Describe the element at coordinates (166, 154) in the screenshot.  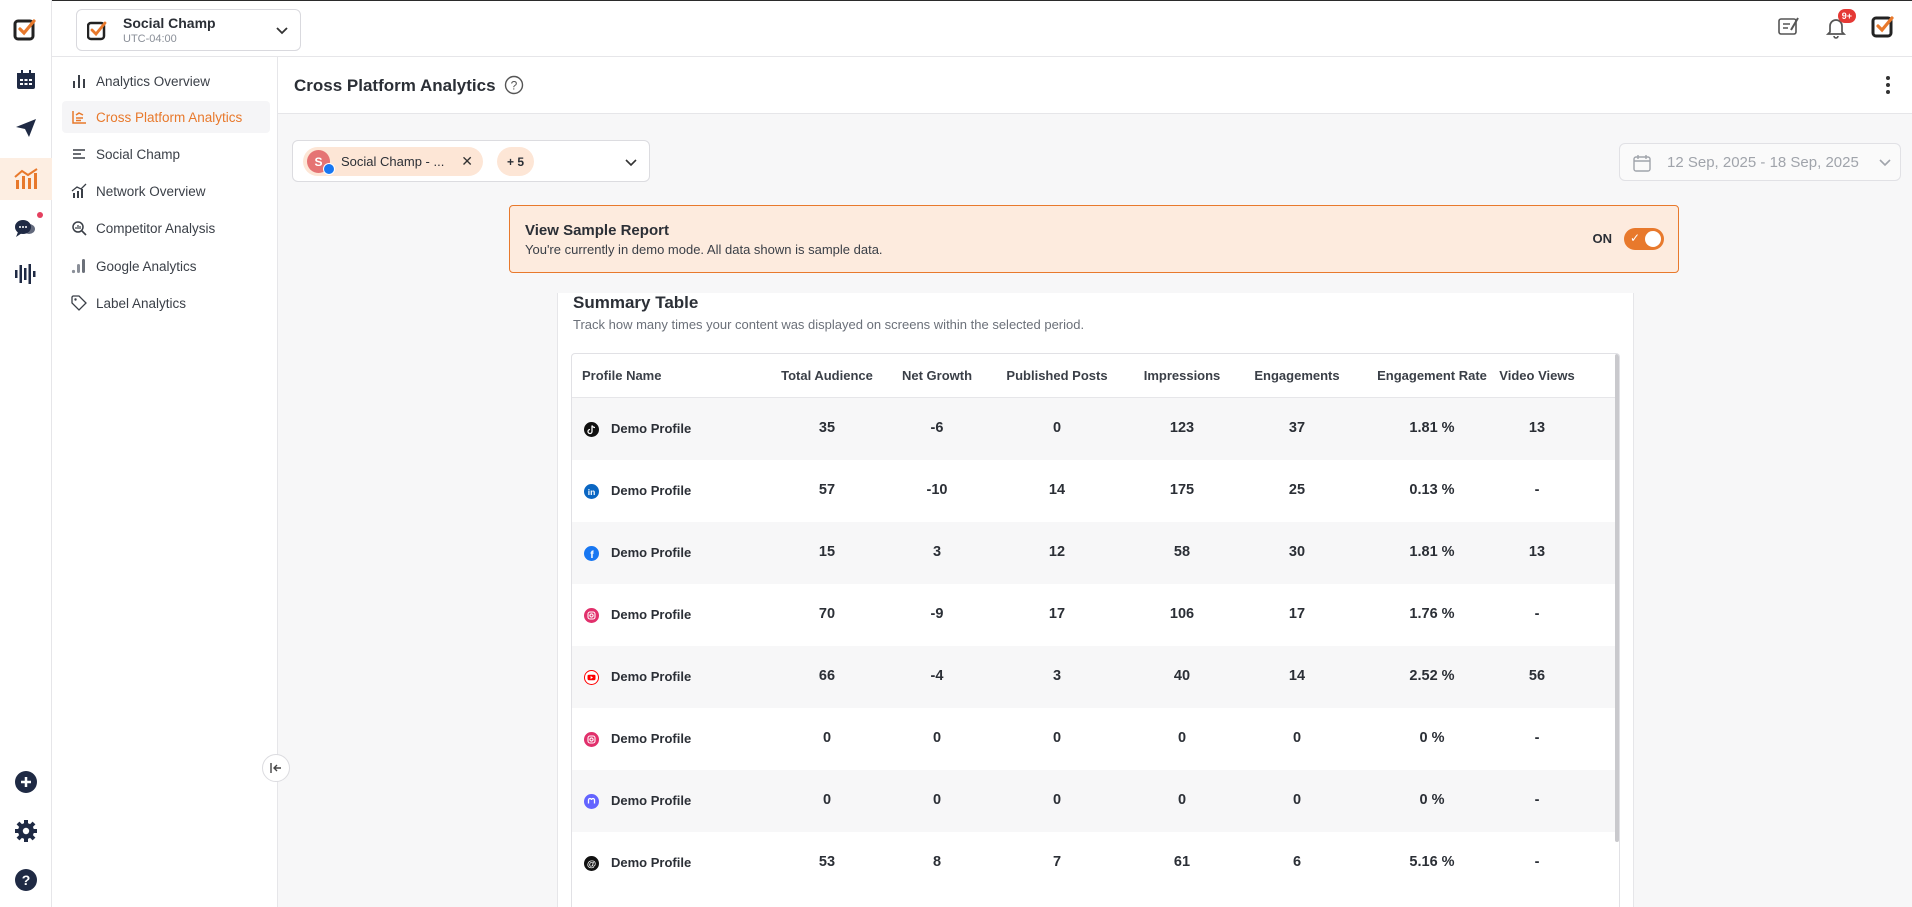
I see `sidebar-item-social-champ: Social Champ` at that location.